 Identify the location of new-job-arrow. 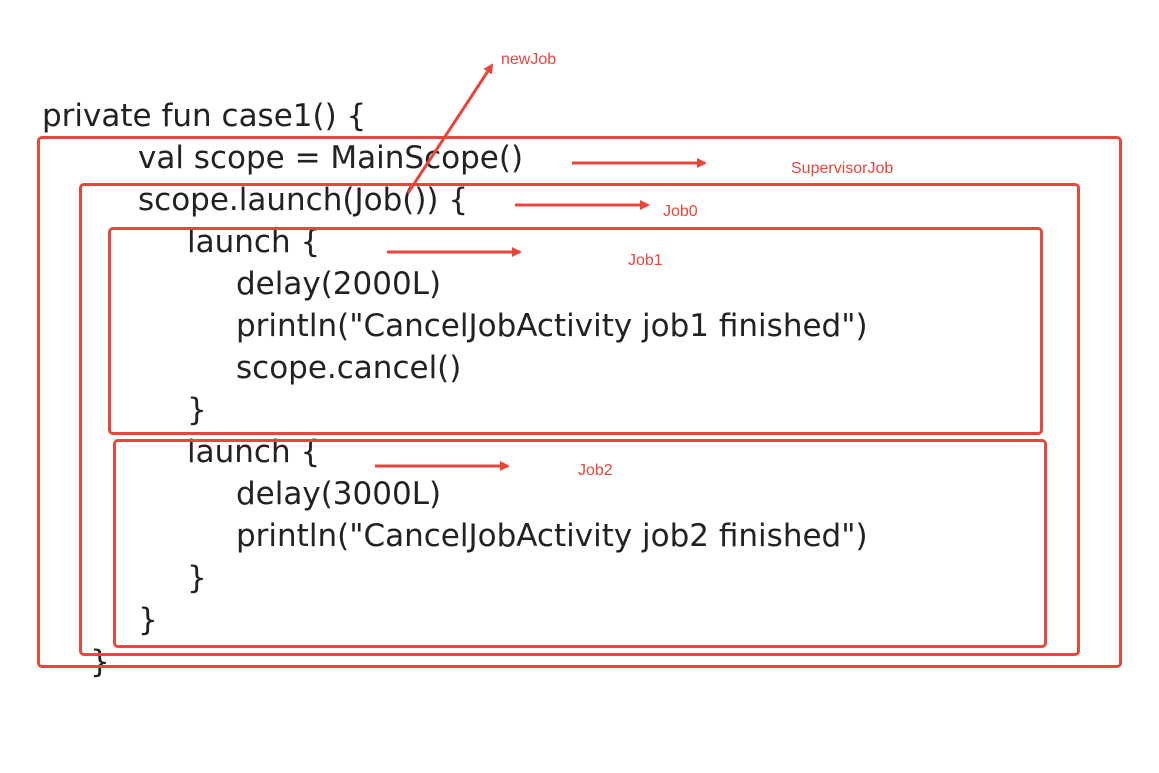
(450, 128).